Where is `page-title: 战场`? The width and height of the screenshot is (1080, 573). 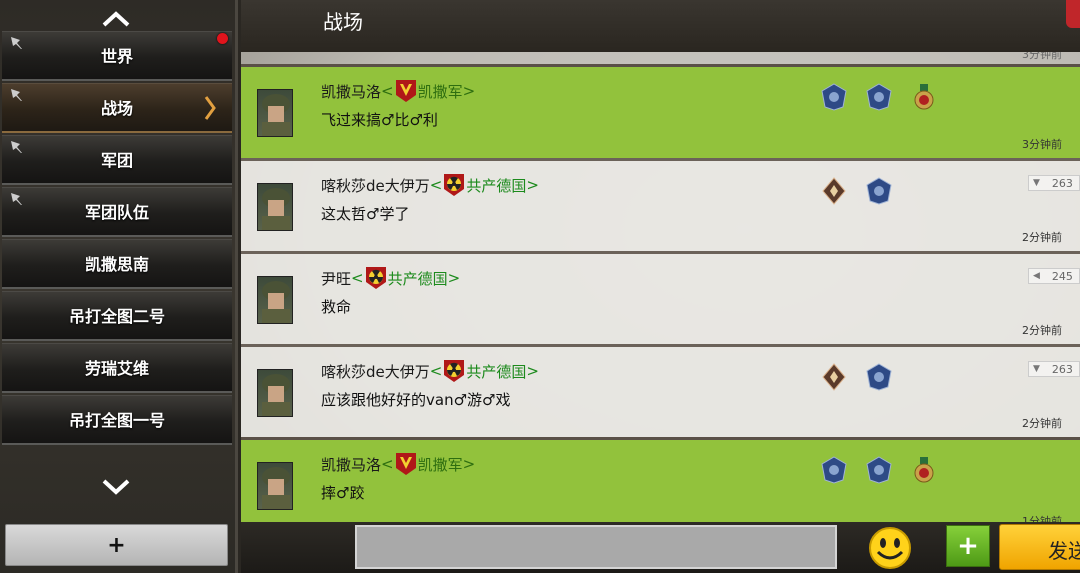
page-title: 战场 is located at coordinates (343, 22).